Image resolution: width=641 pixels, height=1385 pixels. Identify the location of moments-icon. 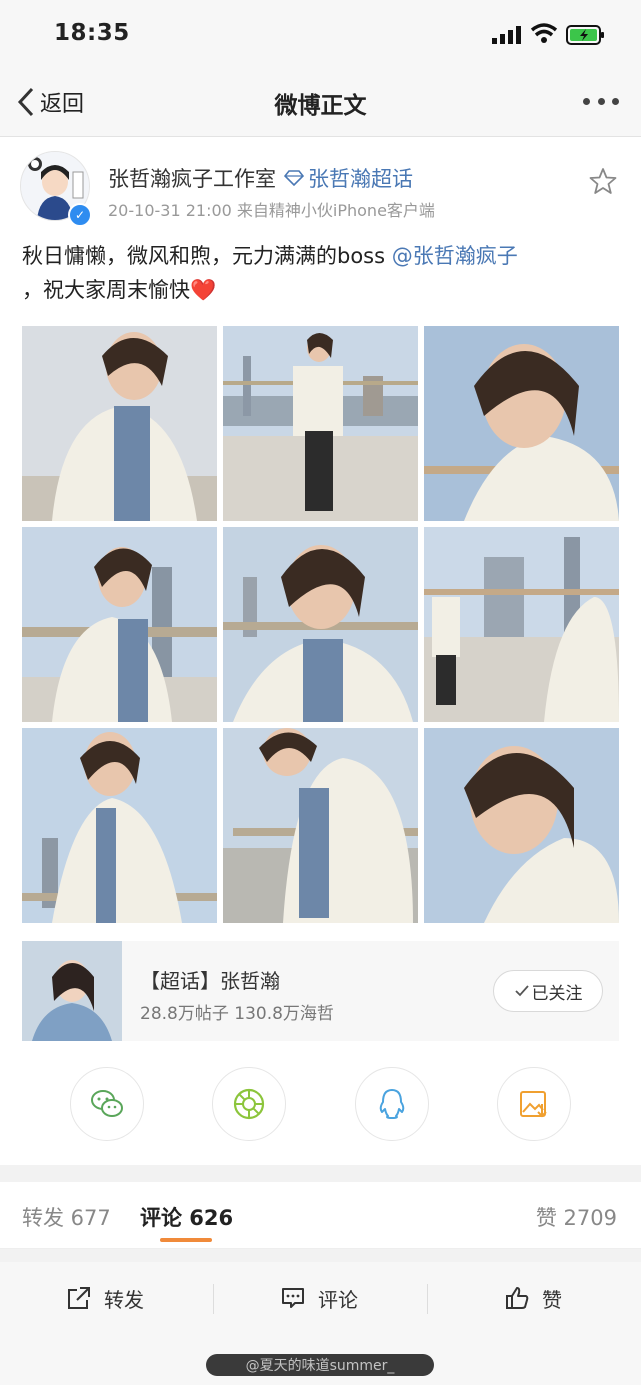
(249, 1104).